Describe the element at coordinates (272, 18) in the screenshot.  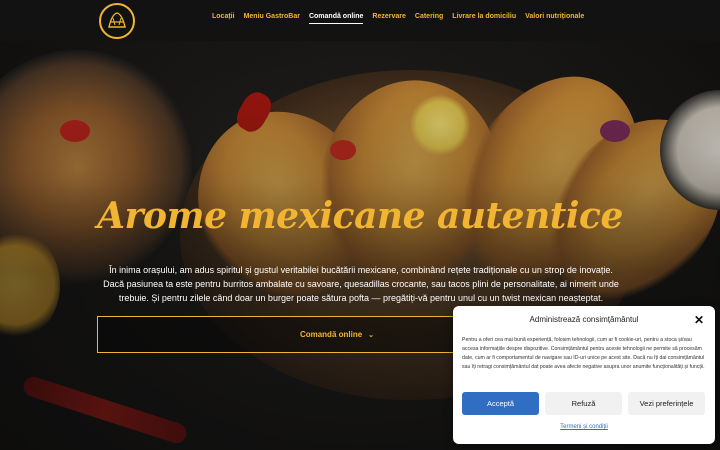
I see `nav-item-meniu-gastrobar: Meniu GastroBar` at that location.